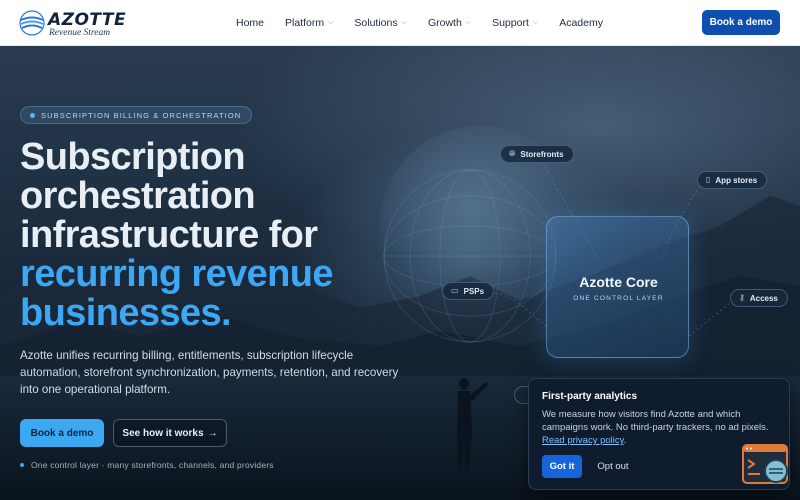 The width and height of the screenshot is (800, 500). I want to click on nav-item-solutions: Solutions ⌵, so click(380, 23).